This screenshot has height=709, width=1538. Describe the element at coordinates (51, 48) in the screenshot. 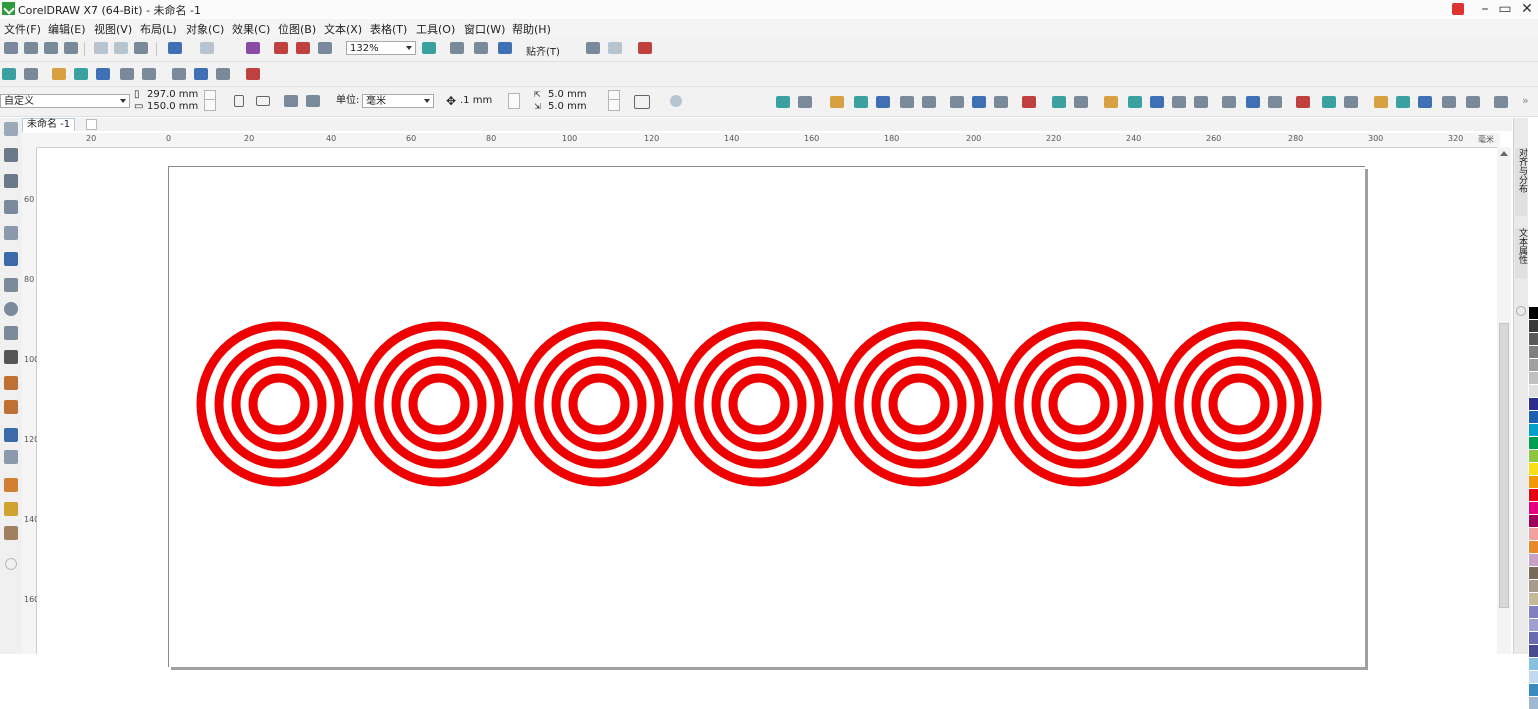

I see `save-icon` at that location.